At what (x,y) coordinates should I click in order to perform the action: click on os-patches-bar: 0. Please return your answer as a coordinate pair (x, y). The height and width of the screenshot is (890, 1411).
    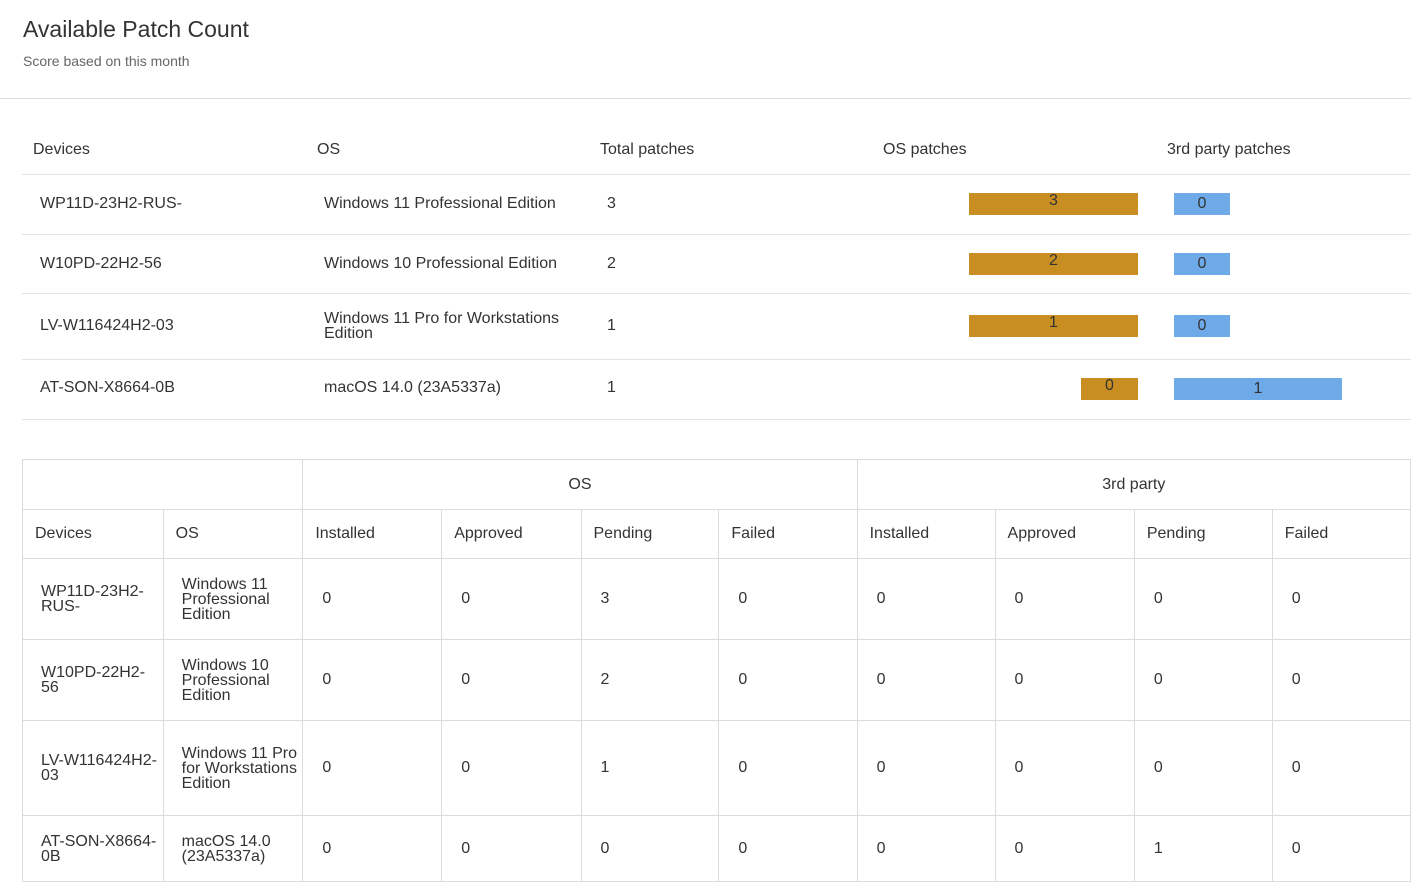
    Looking at the image, I should click on (1109, 389).